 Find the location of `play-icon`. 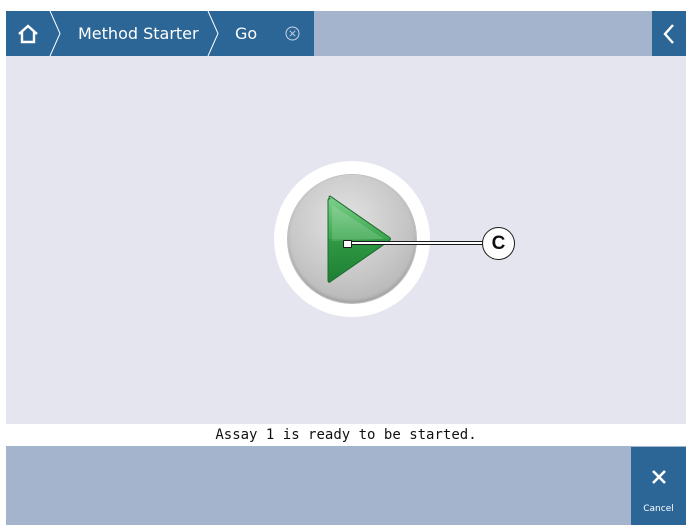

play-icon is located at coordinates (359, 239).